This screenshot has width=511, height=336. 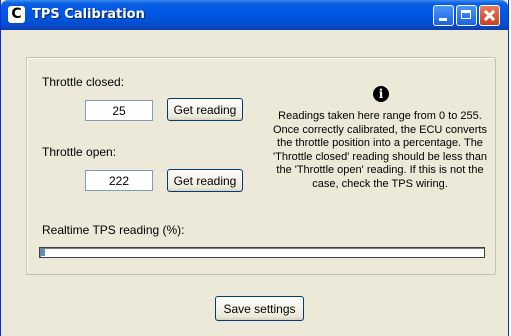 I want to click on realtime-tps-label: Realtime TPS reading (%):, so click(x=113, y=230).